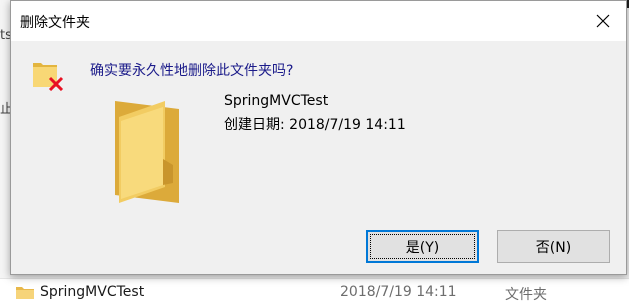 The height and width of the screenshot is (306, 629). What do you see at coordinates (422, 246) in the screenshot?
I see `yes-button: 是(Y)` at bounding box center [422, 246].